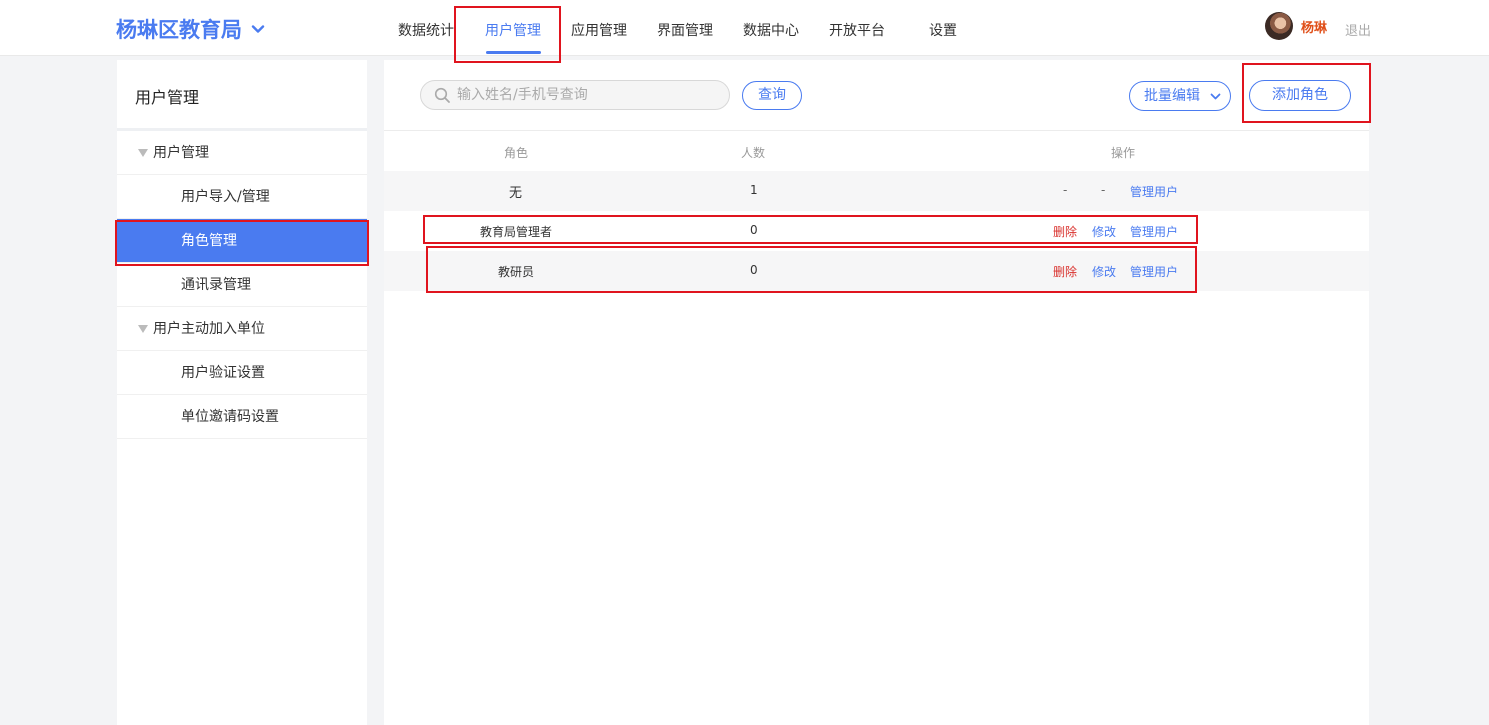 The height and width of the screenshot is (725, 1489). What do you see at coordinates (1103, 190) in the screenshot?
I see `edit-disabled: -` at bounding box center [1103, 190].